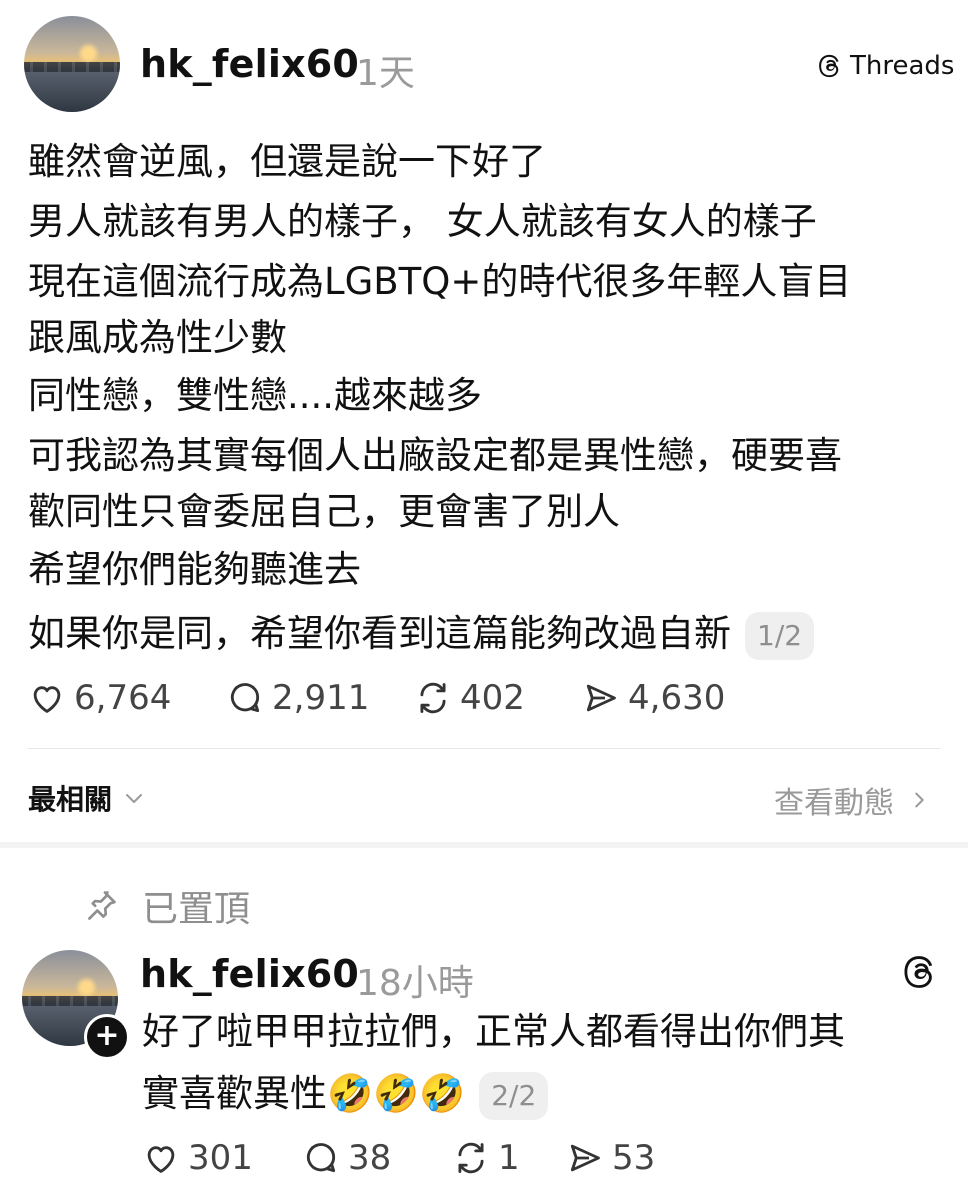 This screenshot has height=1200, width=968. What do you see at coordinates (634, 1158) in the screenshot?
I see `share-count: 53` at bounding box center [634, 1158].